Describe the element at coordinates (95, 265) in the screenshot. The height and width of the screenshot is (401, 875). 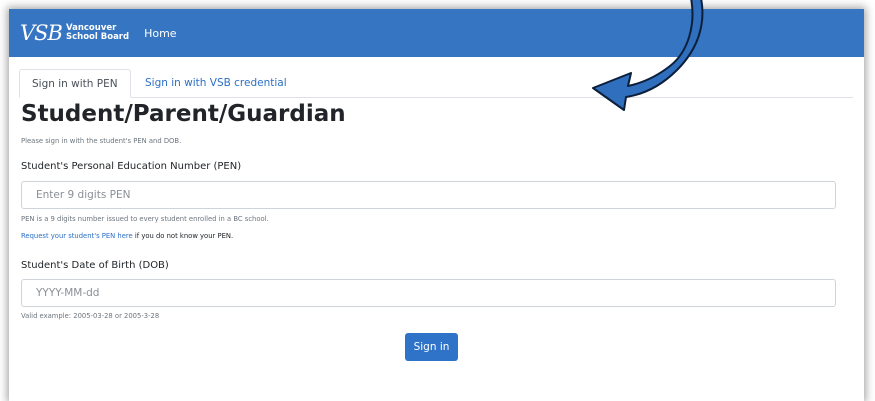
I see `dob-label: Student's Date of Birth (DOB)` at that location.